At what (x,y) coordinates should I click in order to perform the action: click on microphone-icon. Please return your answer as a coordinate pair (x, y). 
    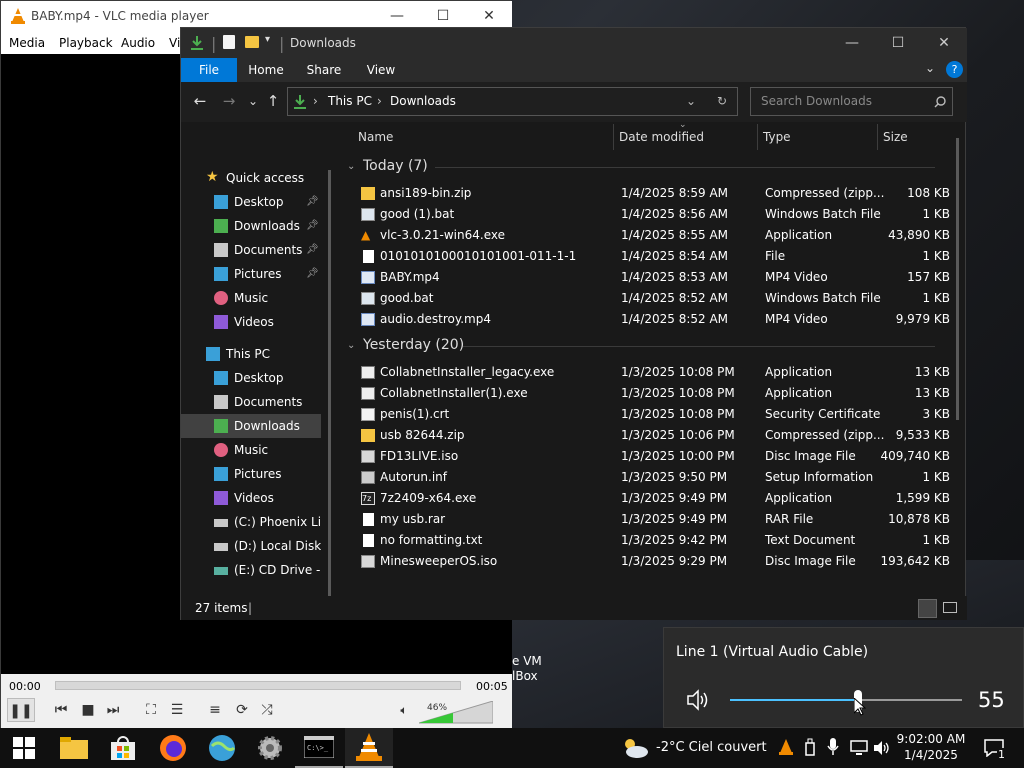
    Looking at the image, I should click on (833, 747).